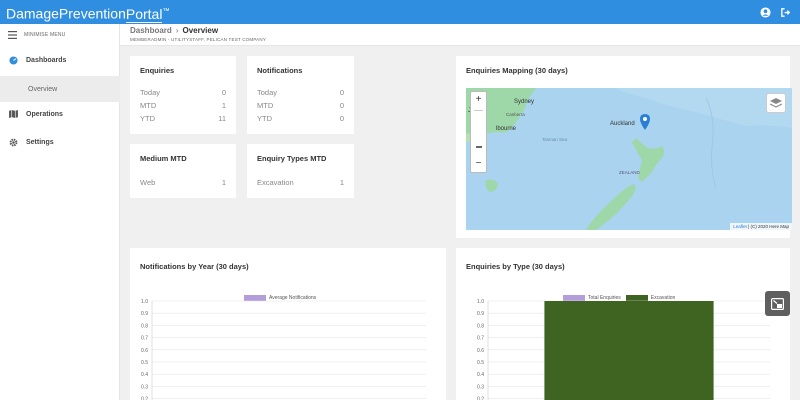  Describe the element at coordinates (13, 60) in the screenshot. I see `dashboard-gauge-icon` at that location.